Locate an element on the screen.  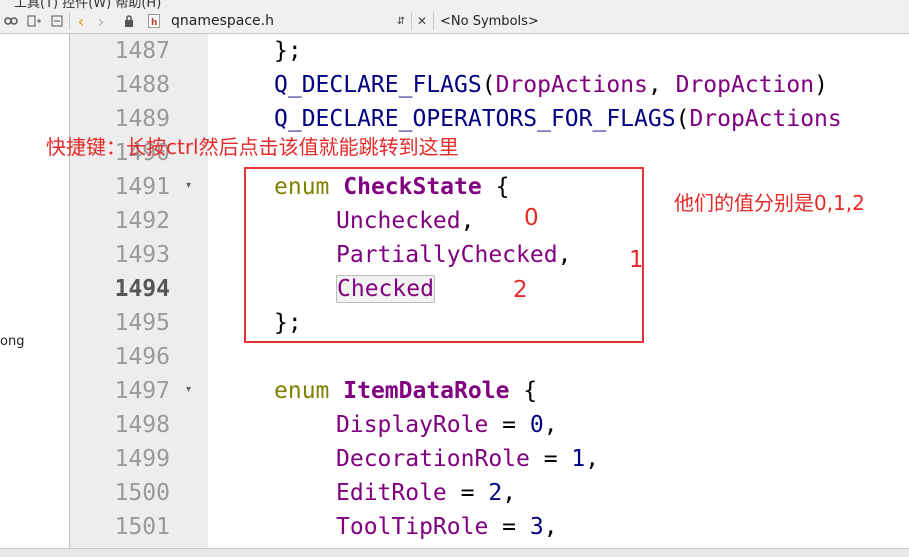
value-label-0: 0 is located at coordinates (531, 218).